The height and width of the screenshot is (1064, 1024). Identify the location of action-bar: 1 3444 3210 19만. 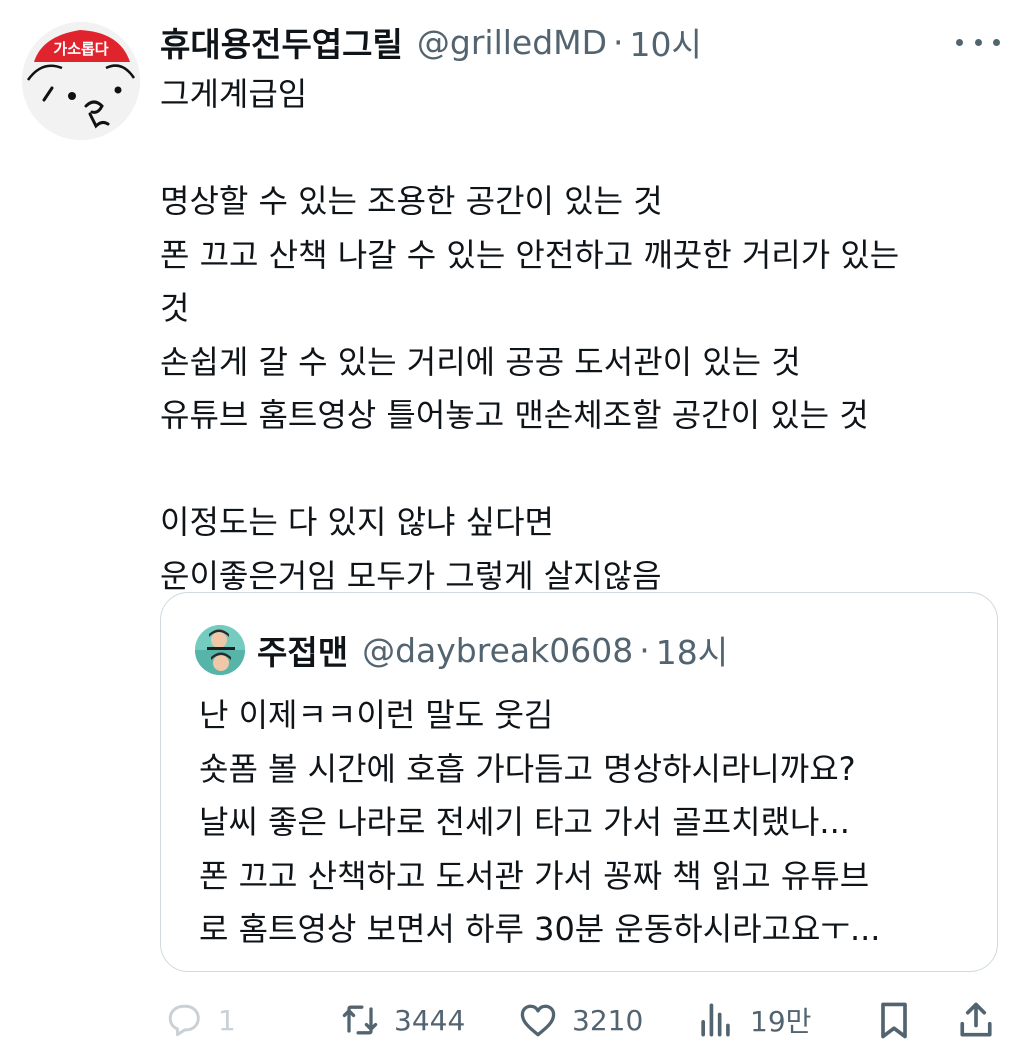
(580, 1020).